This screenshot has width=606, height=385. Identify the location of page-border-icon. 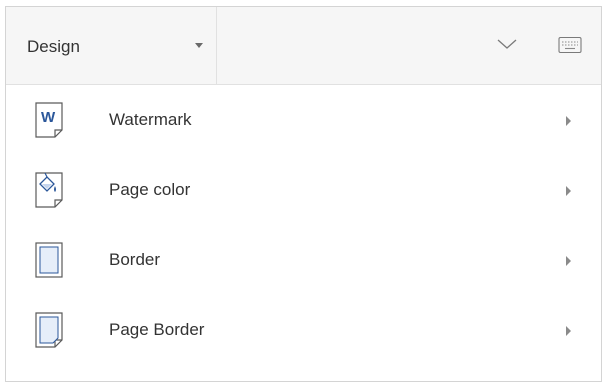
(50, 331).